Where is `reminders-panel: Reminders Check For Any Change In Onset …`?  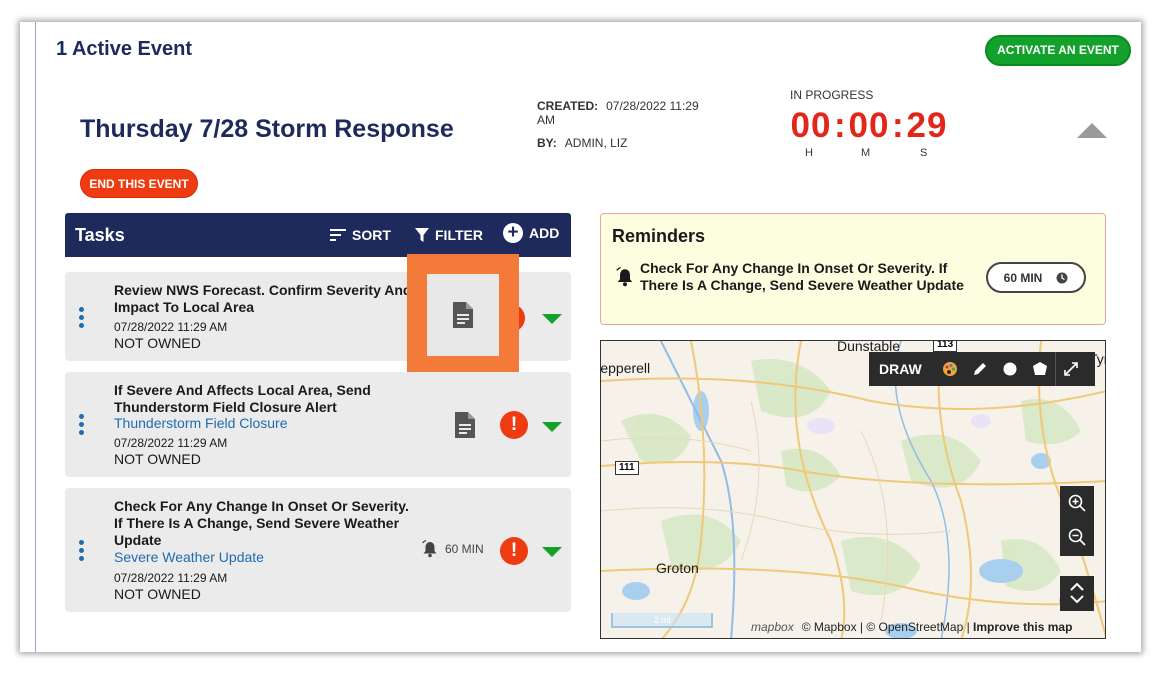
reminders-panel: Reminders Check For Any Change In Onset … is located at coordinates (853, 269).